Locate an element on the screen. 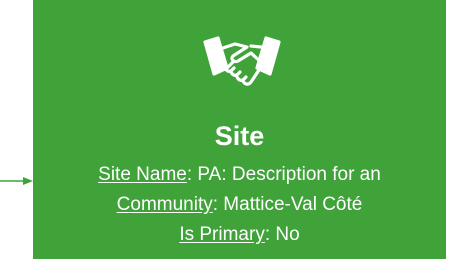  is-primary-field: Is Primary: No is located at coordinates (239, 235).